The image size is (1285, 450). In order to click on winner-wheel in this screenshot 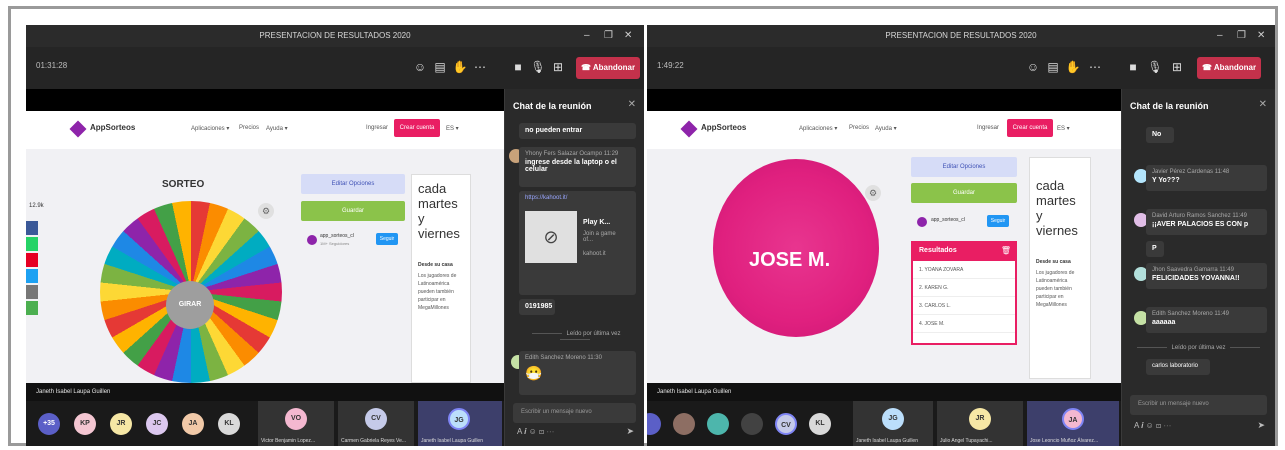, I will do `click(796, 248)`.